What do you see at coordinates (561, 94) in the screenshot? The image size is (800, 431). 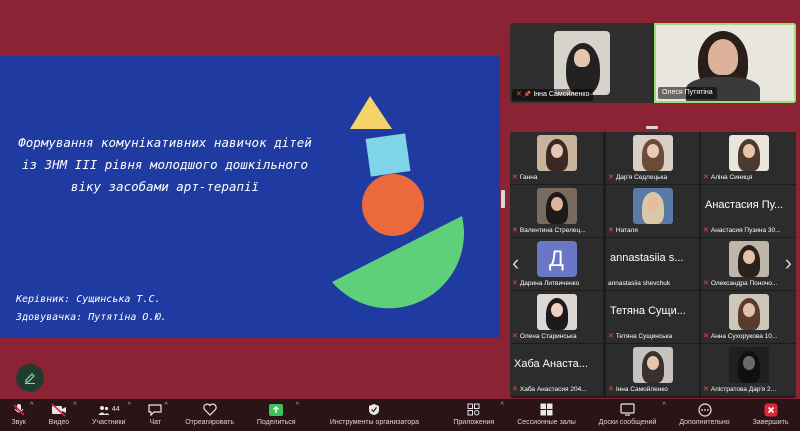 I see `participant-name: Інна Самойленко` at bounding box center [561, 94].